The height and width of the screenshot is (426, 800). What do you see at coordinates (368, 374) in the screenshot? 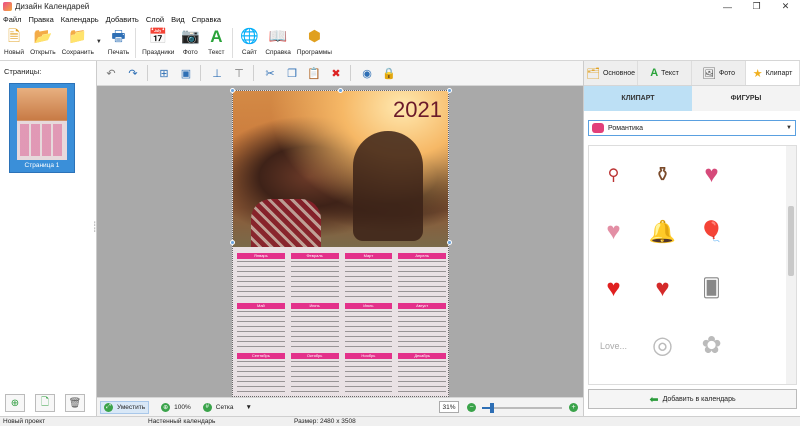
I see `month-block: Ноябрь` at bounding box center [368, 374].